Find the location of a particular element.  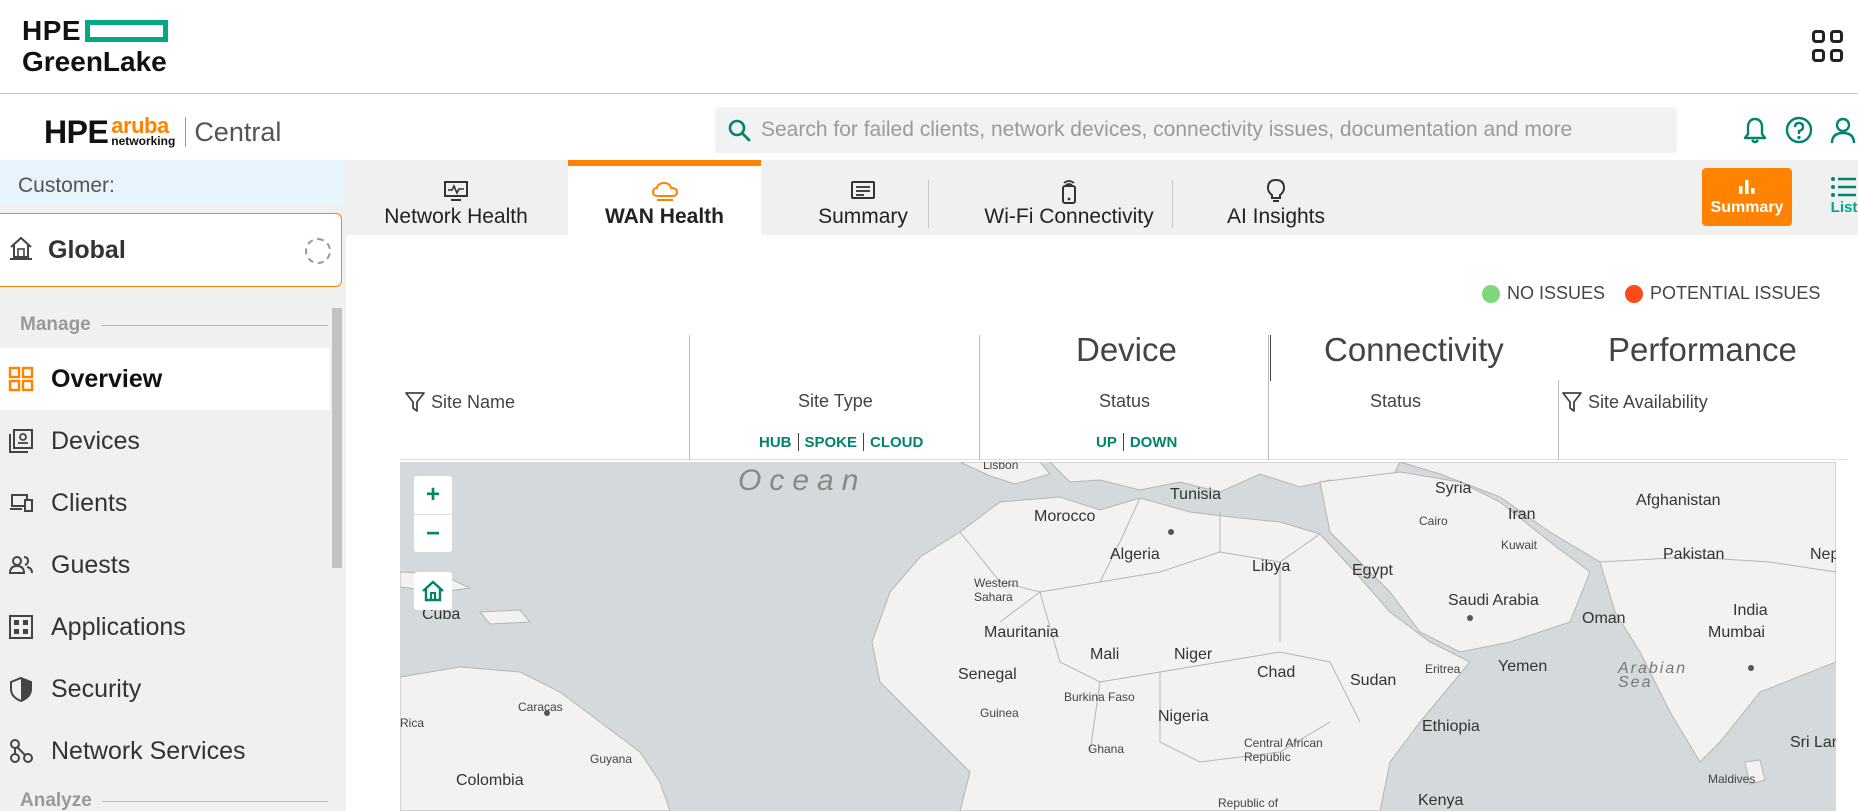

tab-wan-health: WAN Health is located at coordinates (664, 197).